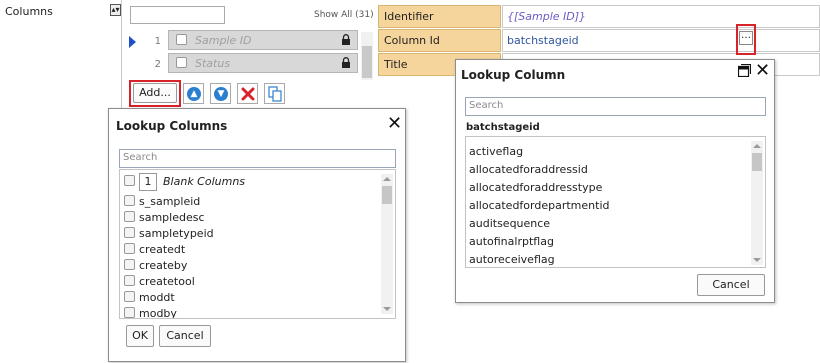  Describe the element at coordinates (167, 281) in the screenshot. I see `item-label: createtool` at that location.